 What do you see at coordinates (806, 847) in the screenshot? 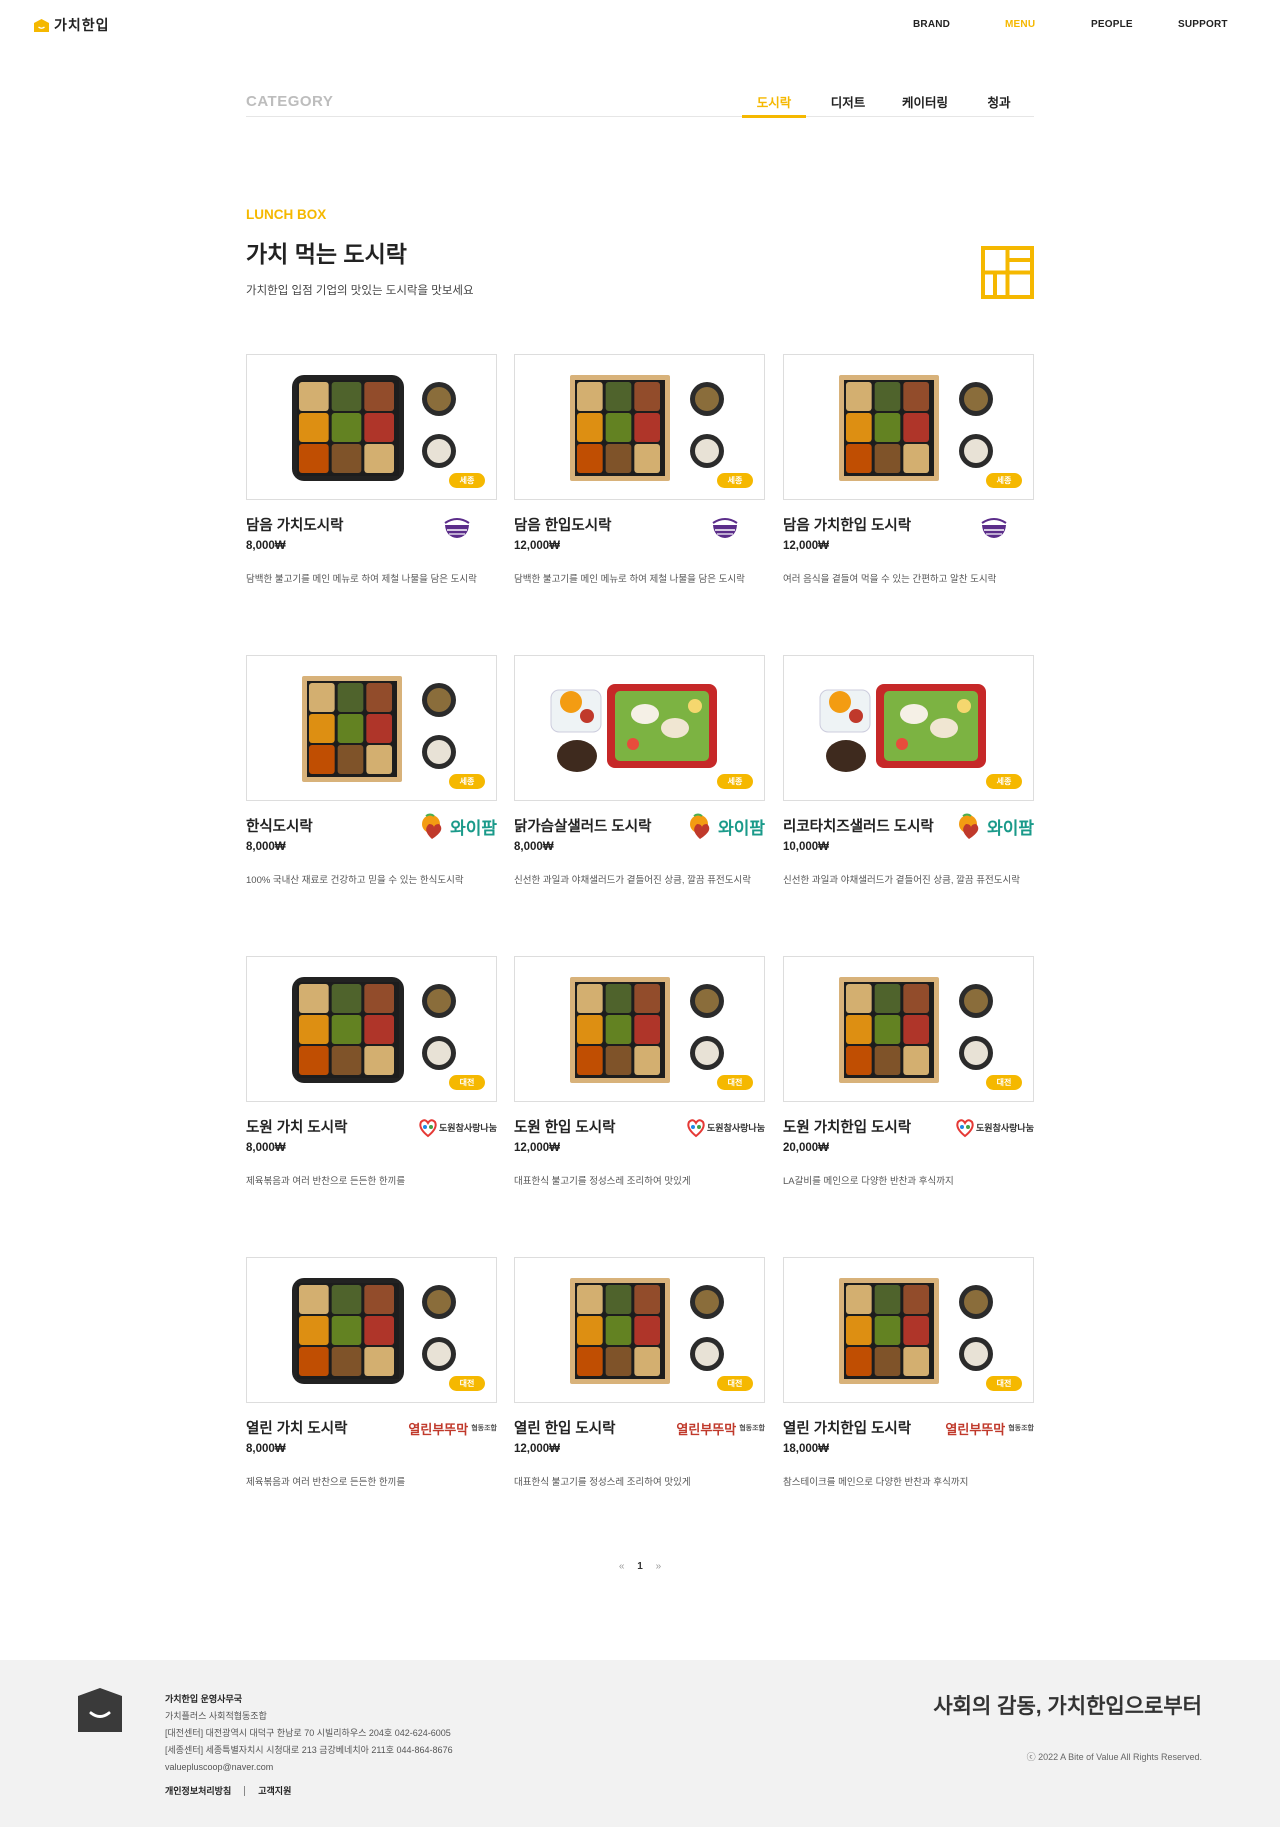
I see `product-price: 10,000₩` at bounding box center [806, 847].